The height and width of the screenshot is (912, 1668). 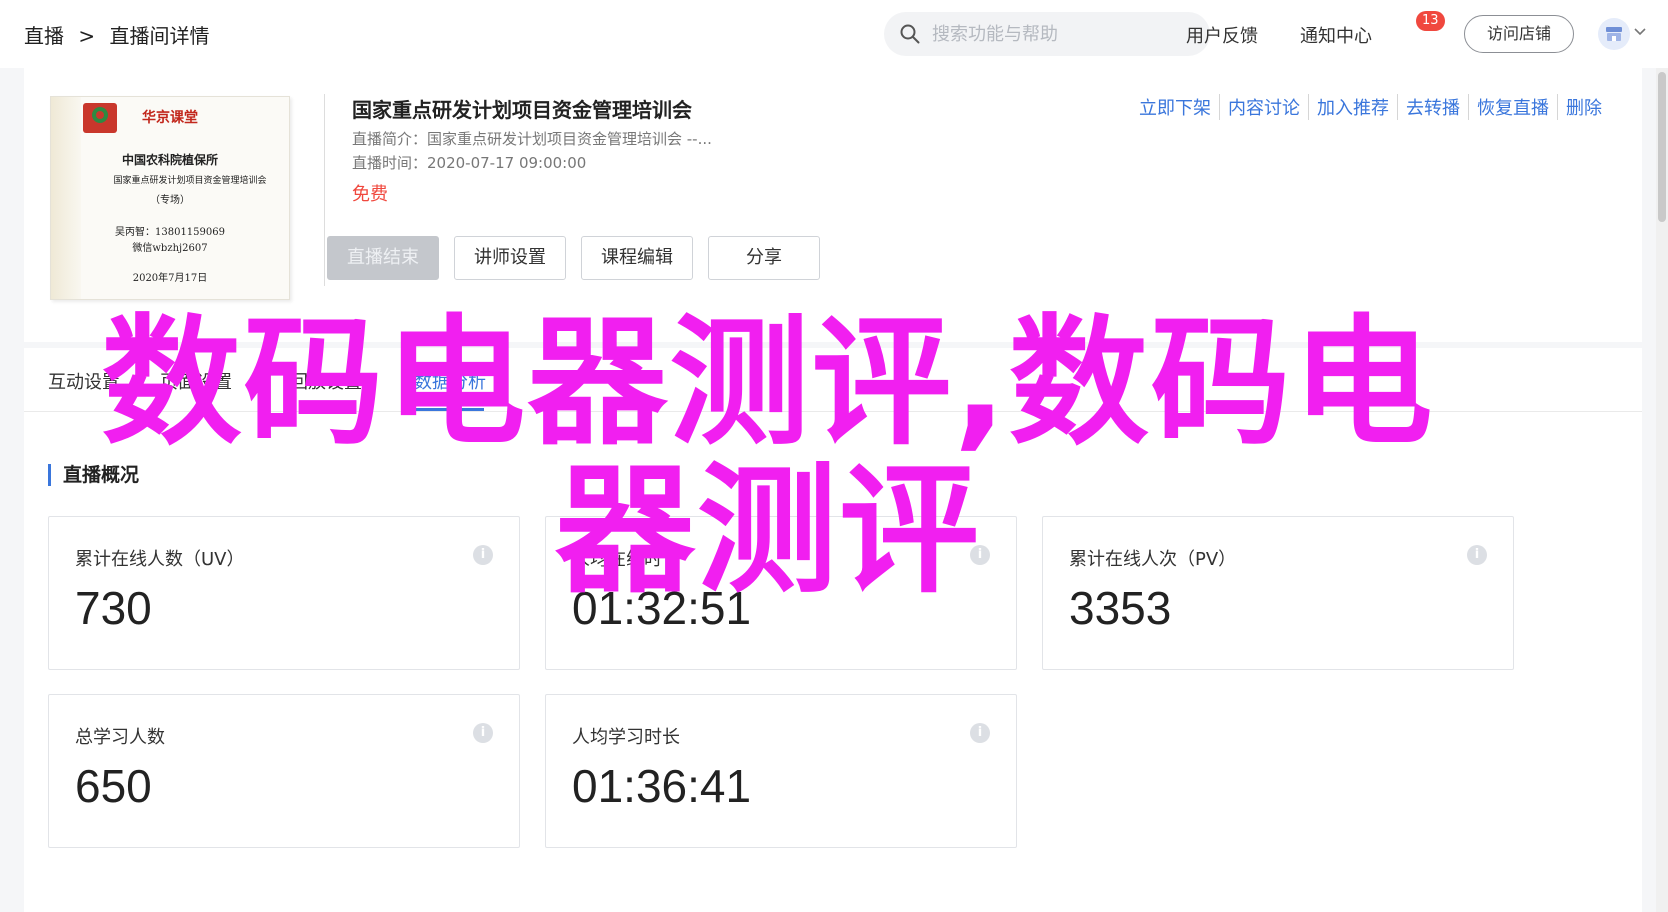 What do you see at coordinates (469, 163) in the screenshot?
I see `course-time: 直播时间：2020-07-17 09:00:00` at bounding box center [469, 163].